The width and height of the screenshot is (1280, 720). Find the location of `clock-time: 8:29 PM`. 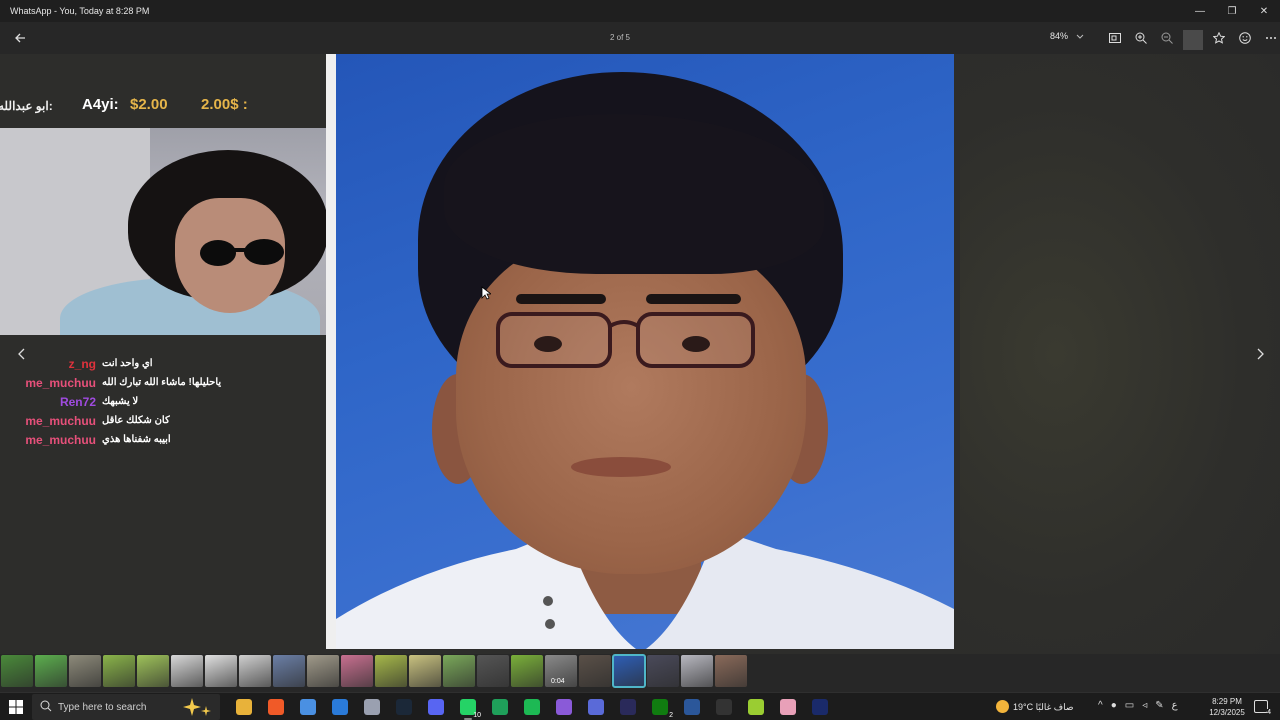

clock-time: 8:29 PM is located at coordinates (1227, 701).